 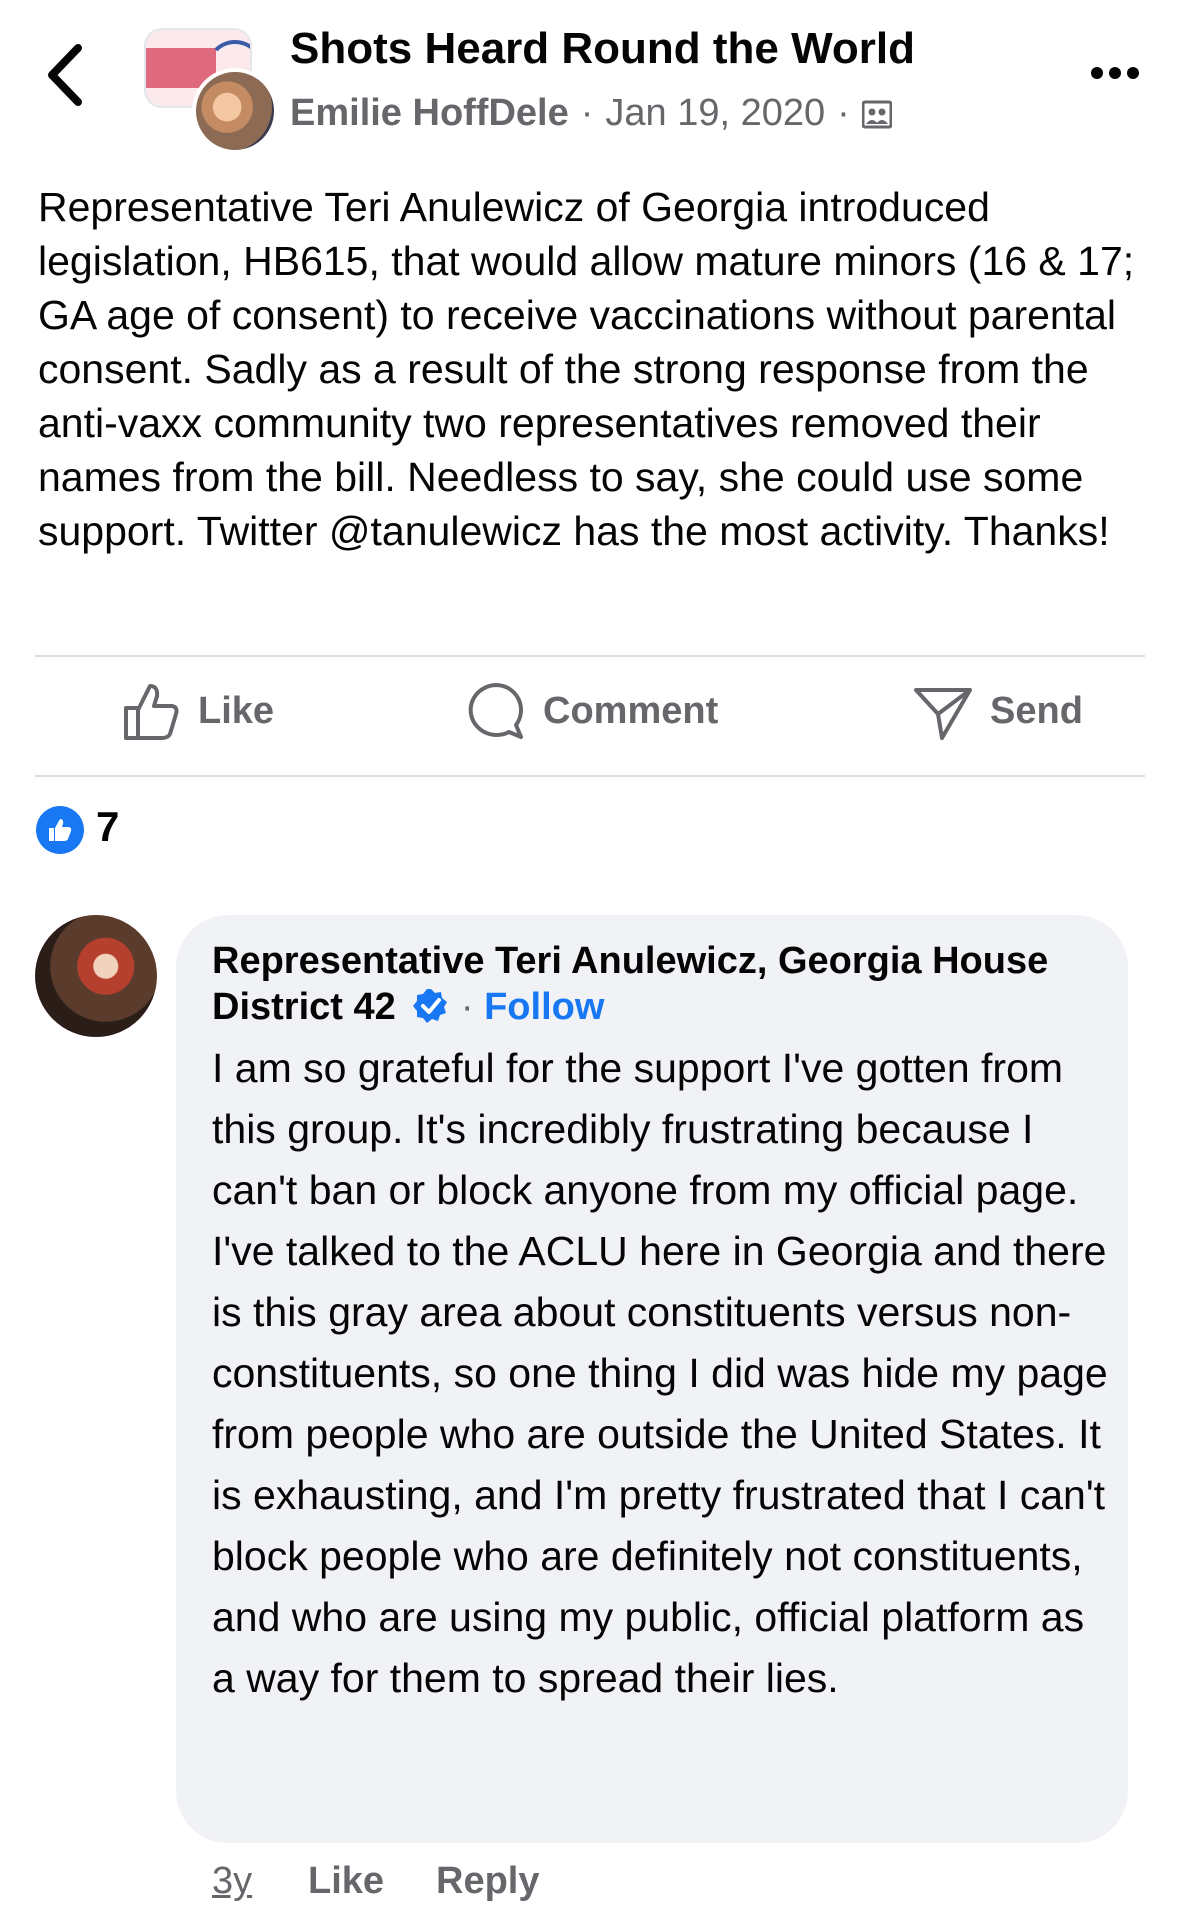 I want to click on reactions-summary, so click(x=60, y=830).